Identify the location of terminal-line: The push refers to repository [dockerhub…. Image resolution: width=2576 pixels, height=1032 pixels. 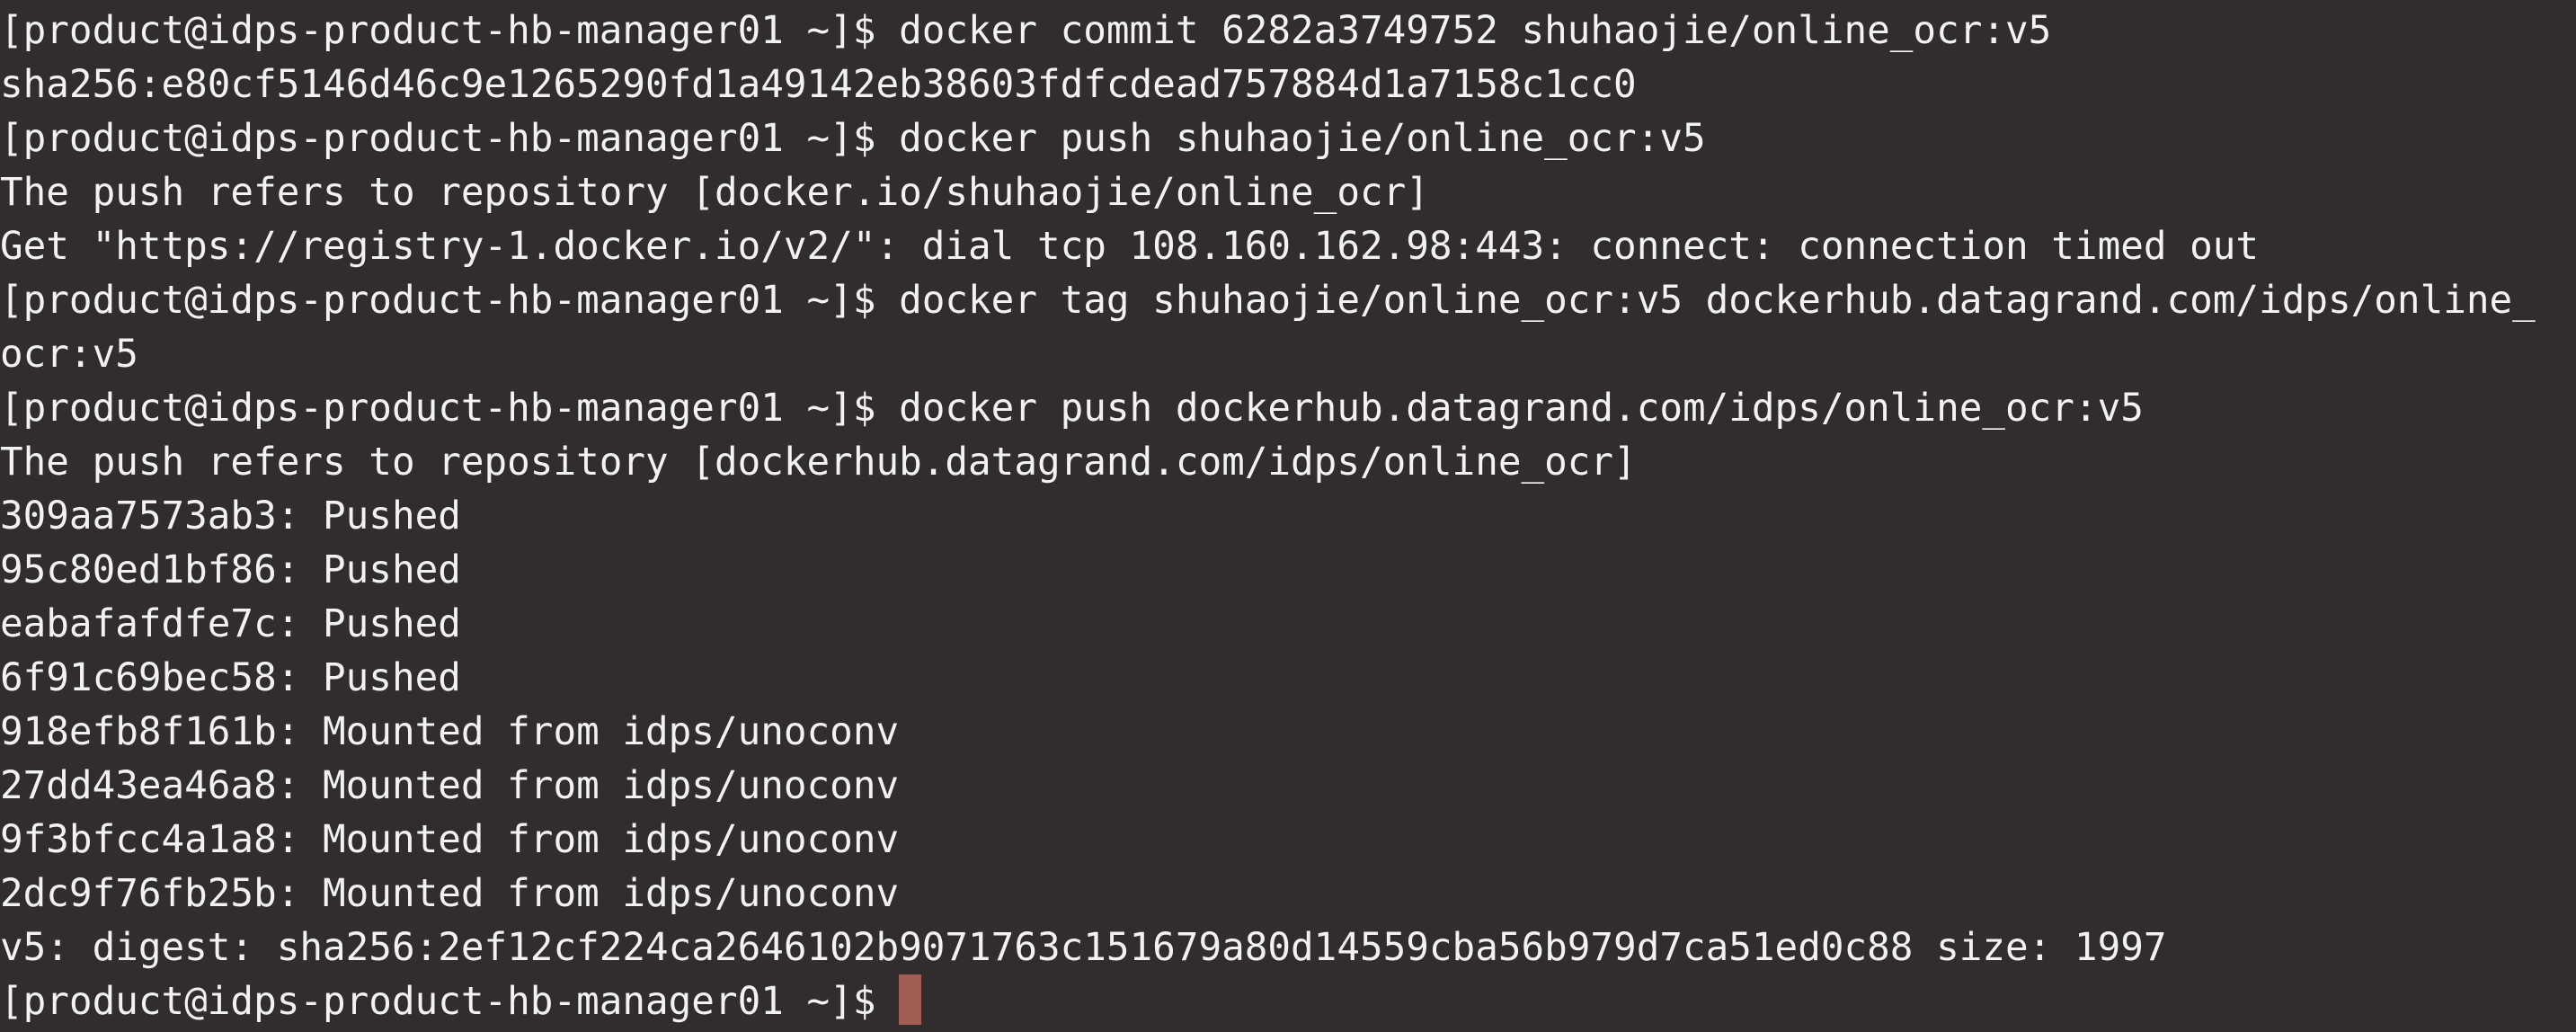
(818, 462).